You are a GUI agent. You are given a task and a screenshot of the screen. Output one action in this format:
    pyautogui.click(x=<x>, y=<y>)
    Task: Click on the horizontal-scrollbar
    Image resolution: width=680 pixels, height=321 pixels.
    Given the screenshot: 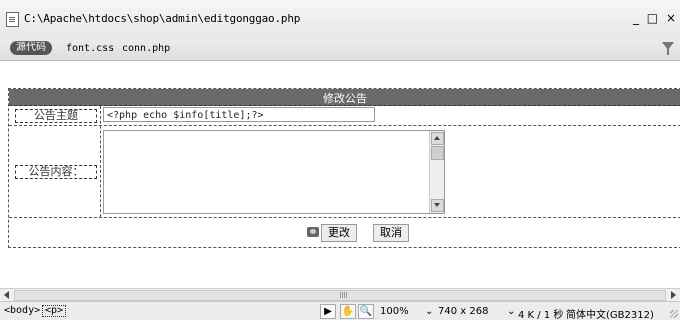 What is the action you would take?
    pyautogui.click(x=340, y=294)
    